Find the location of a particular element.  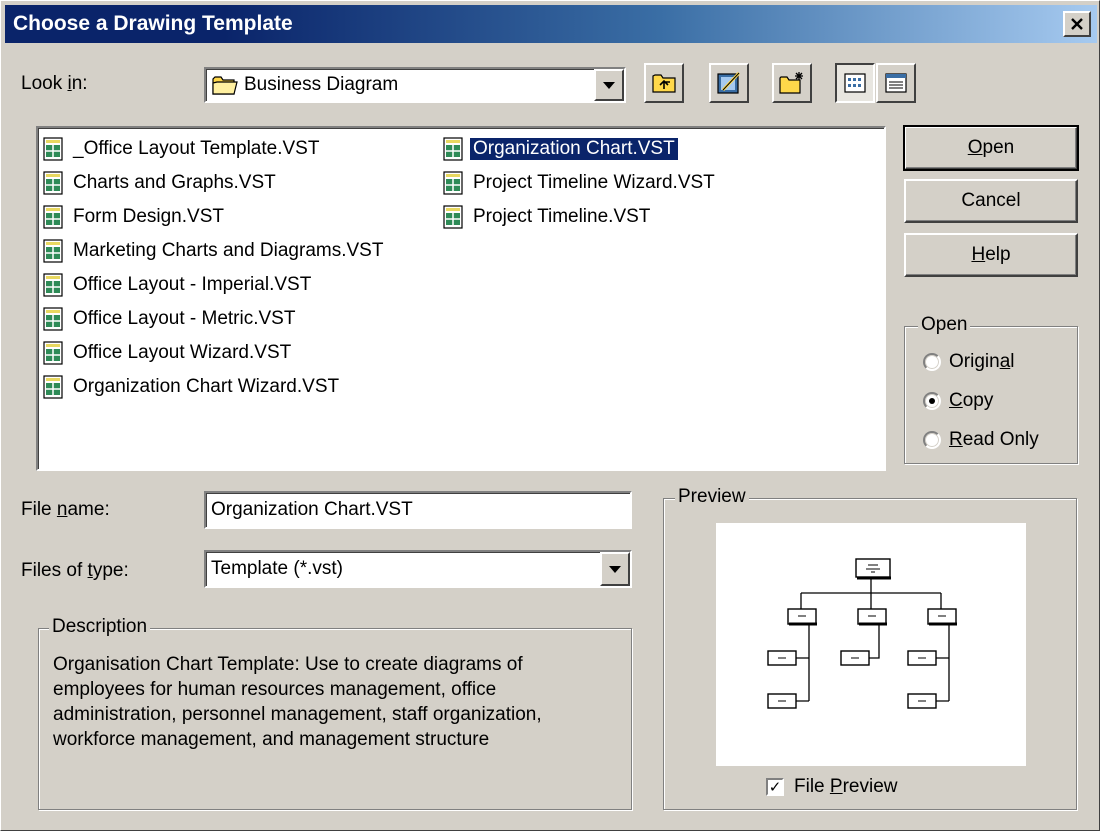

web-search-icon is located at coordinates (729, 82).